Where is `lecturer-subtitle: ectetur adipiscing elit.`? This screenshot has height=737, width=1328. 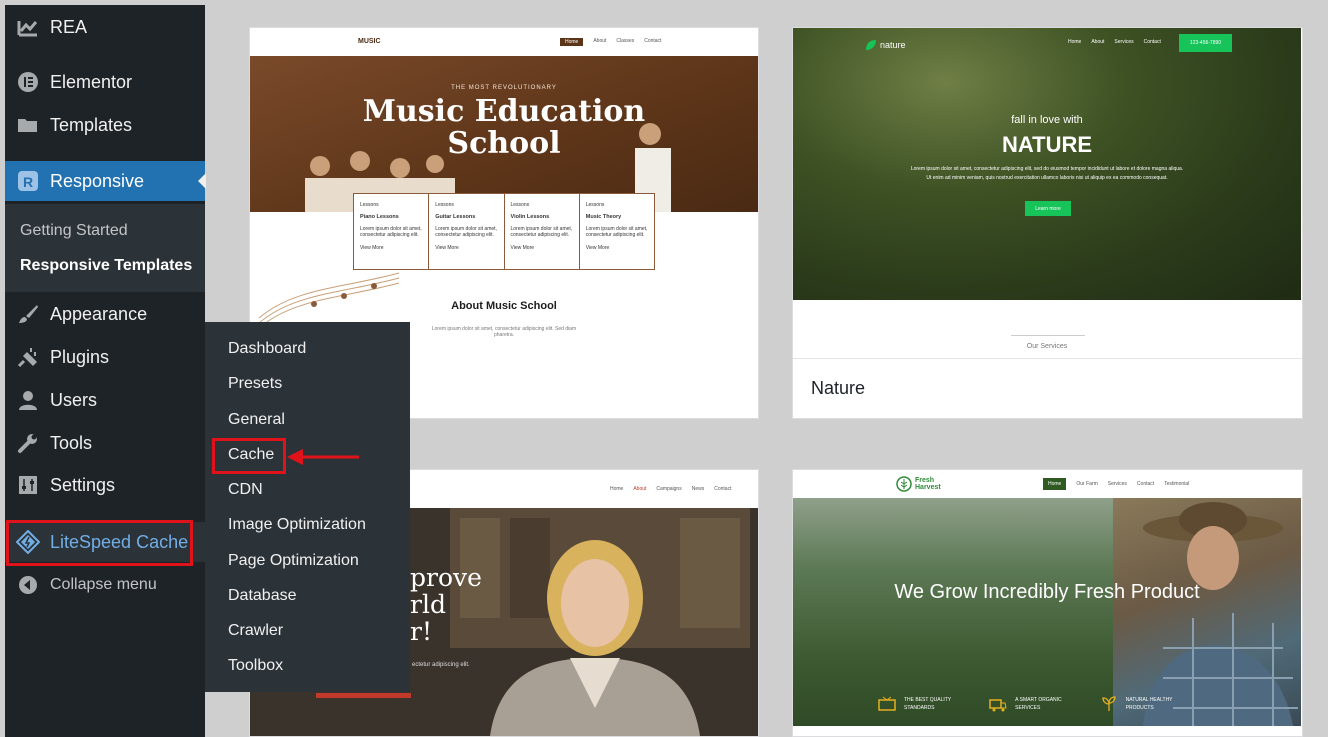
lecturer-subtitle: ectetur adipiscing elit. is located at coordinates (441, 665).